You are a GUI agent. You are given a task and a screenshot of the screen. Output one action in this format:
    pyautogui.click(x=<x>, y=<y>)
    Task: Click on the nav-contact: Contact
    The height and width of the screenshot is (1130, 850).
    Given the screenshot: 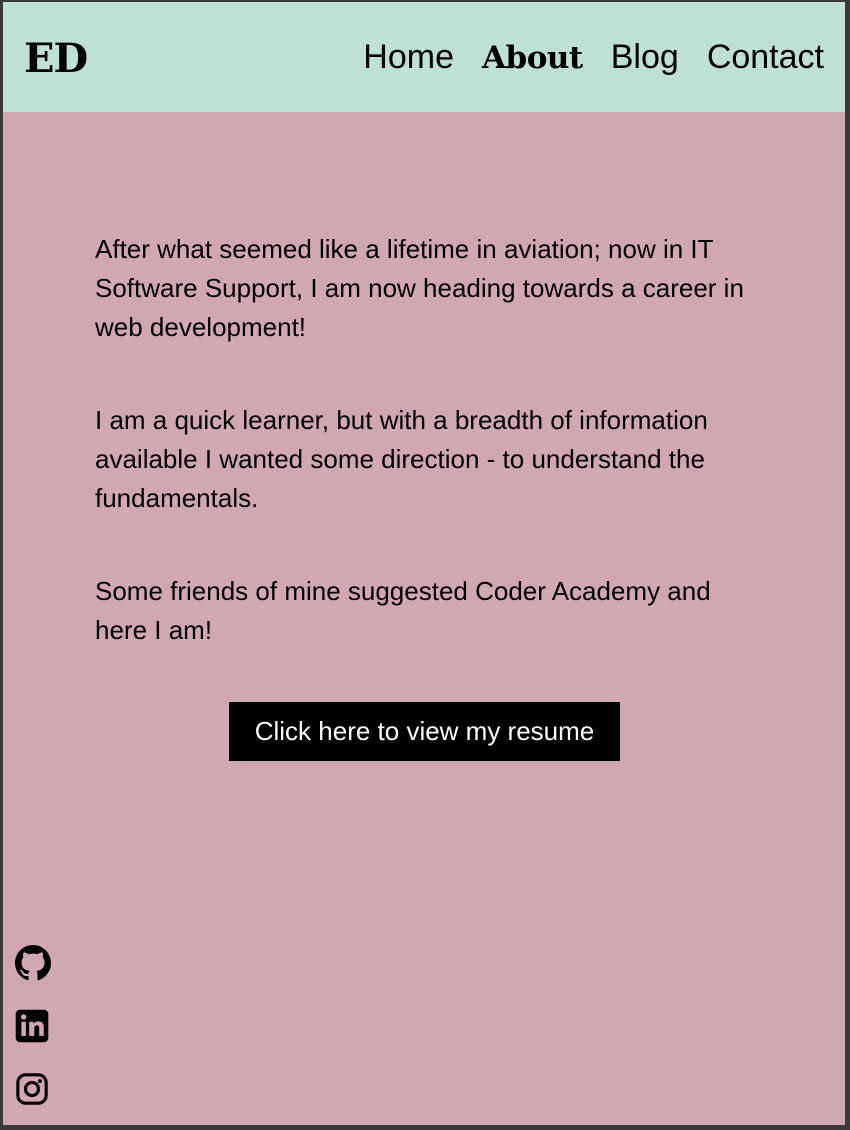 What is the action you would take?
    pyautogui.click(x=765, y=57)
    